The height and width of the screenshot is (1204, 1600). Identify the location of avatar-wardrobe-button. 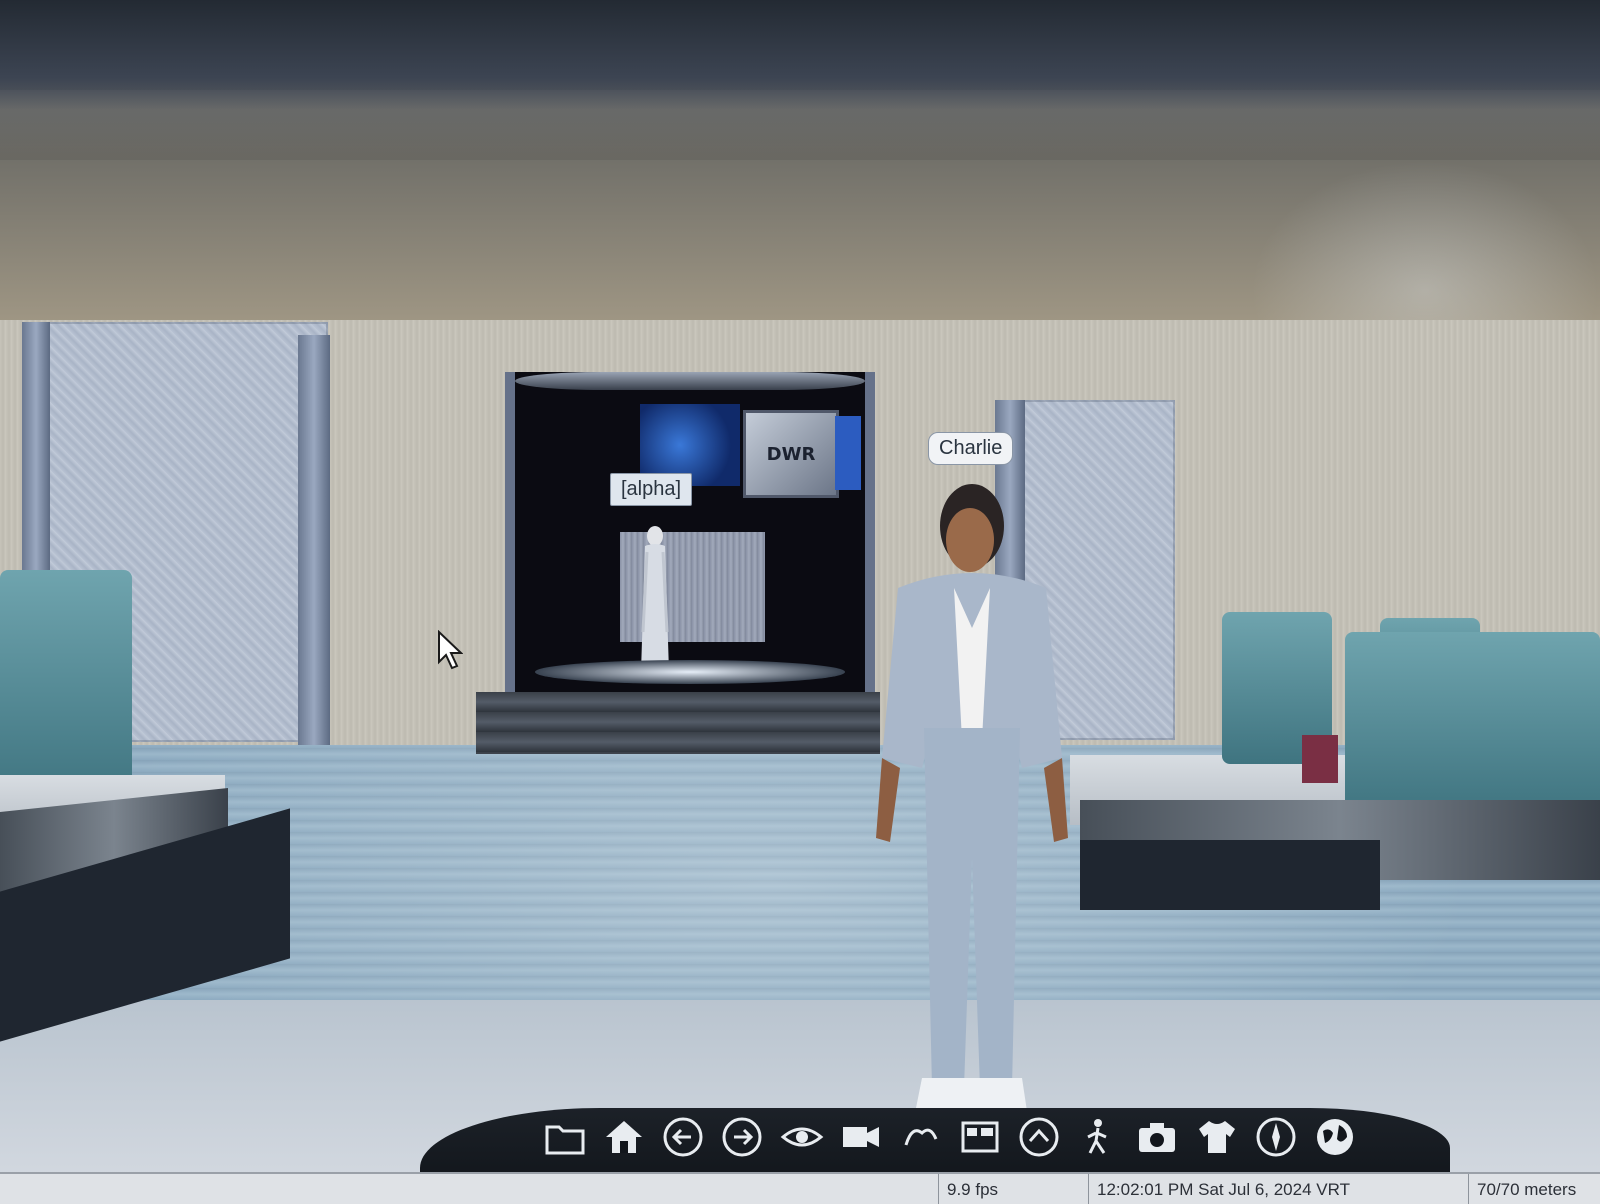
(1216, 1137).